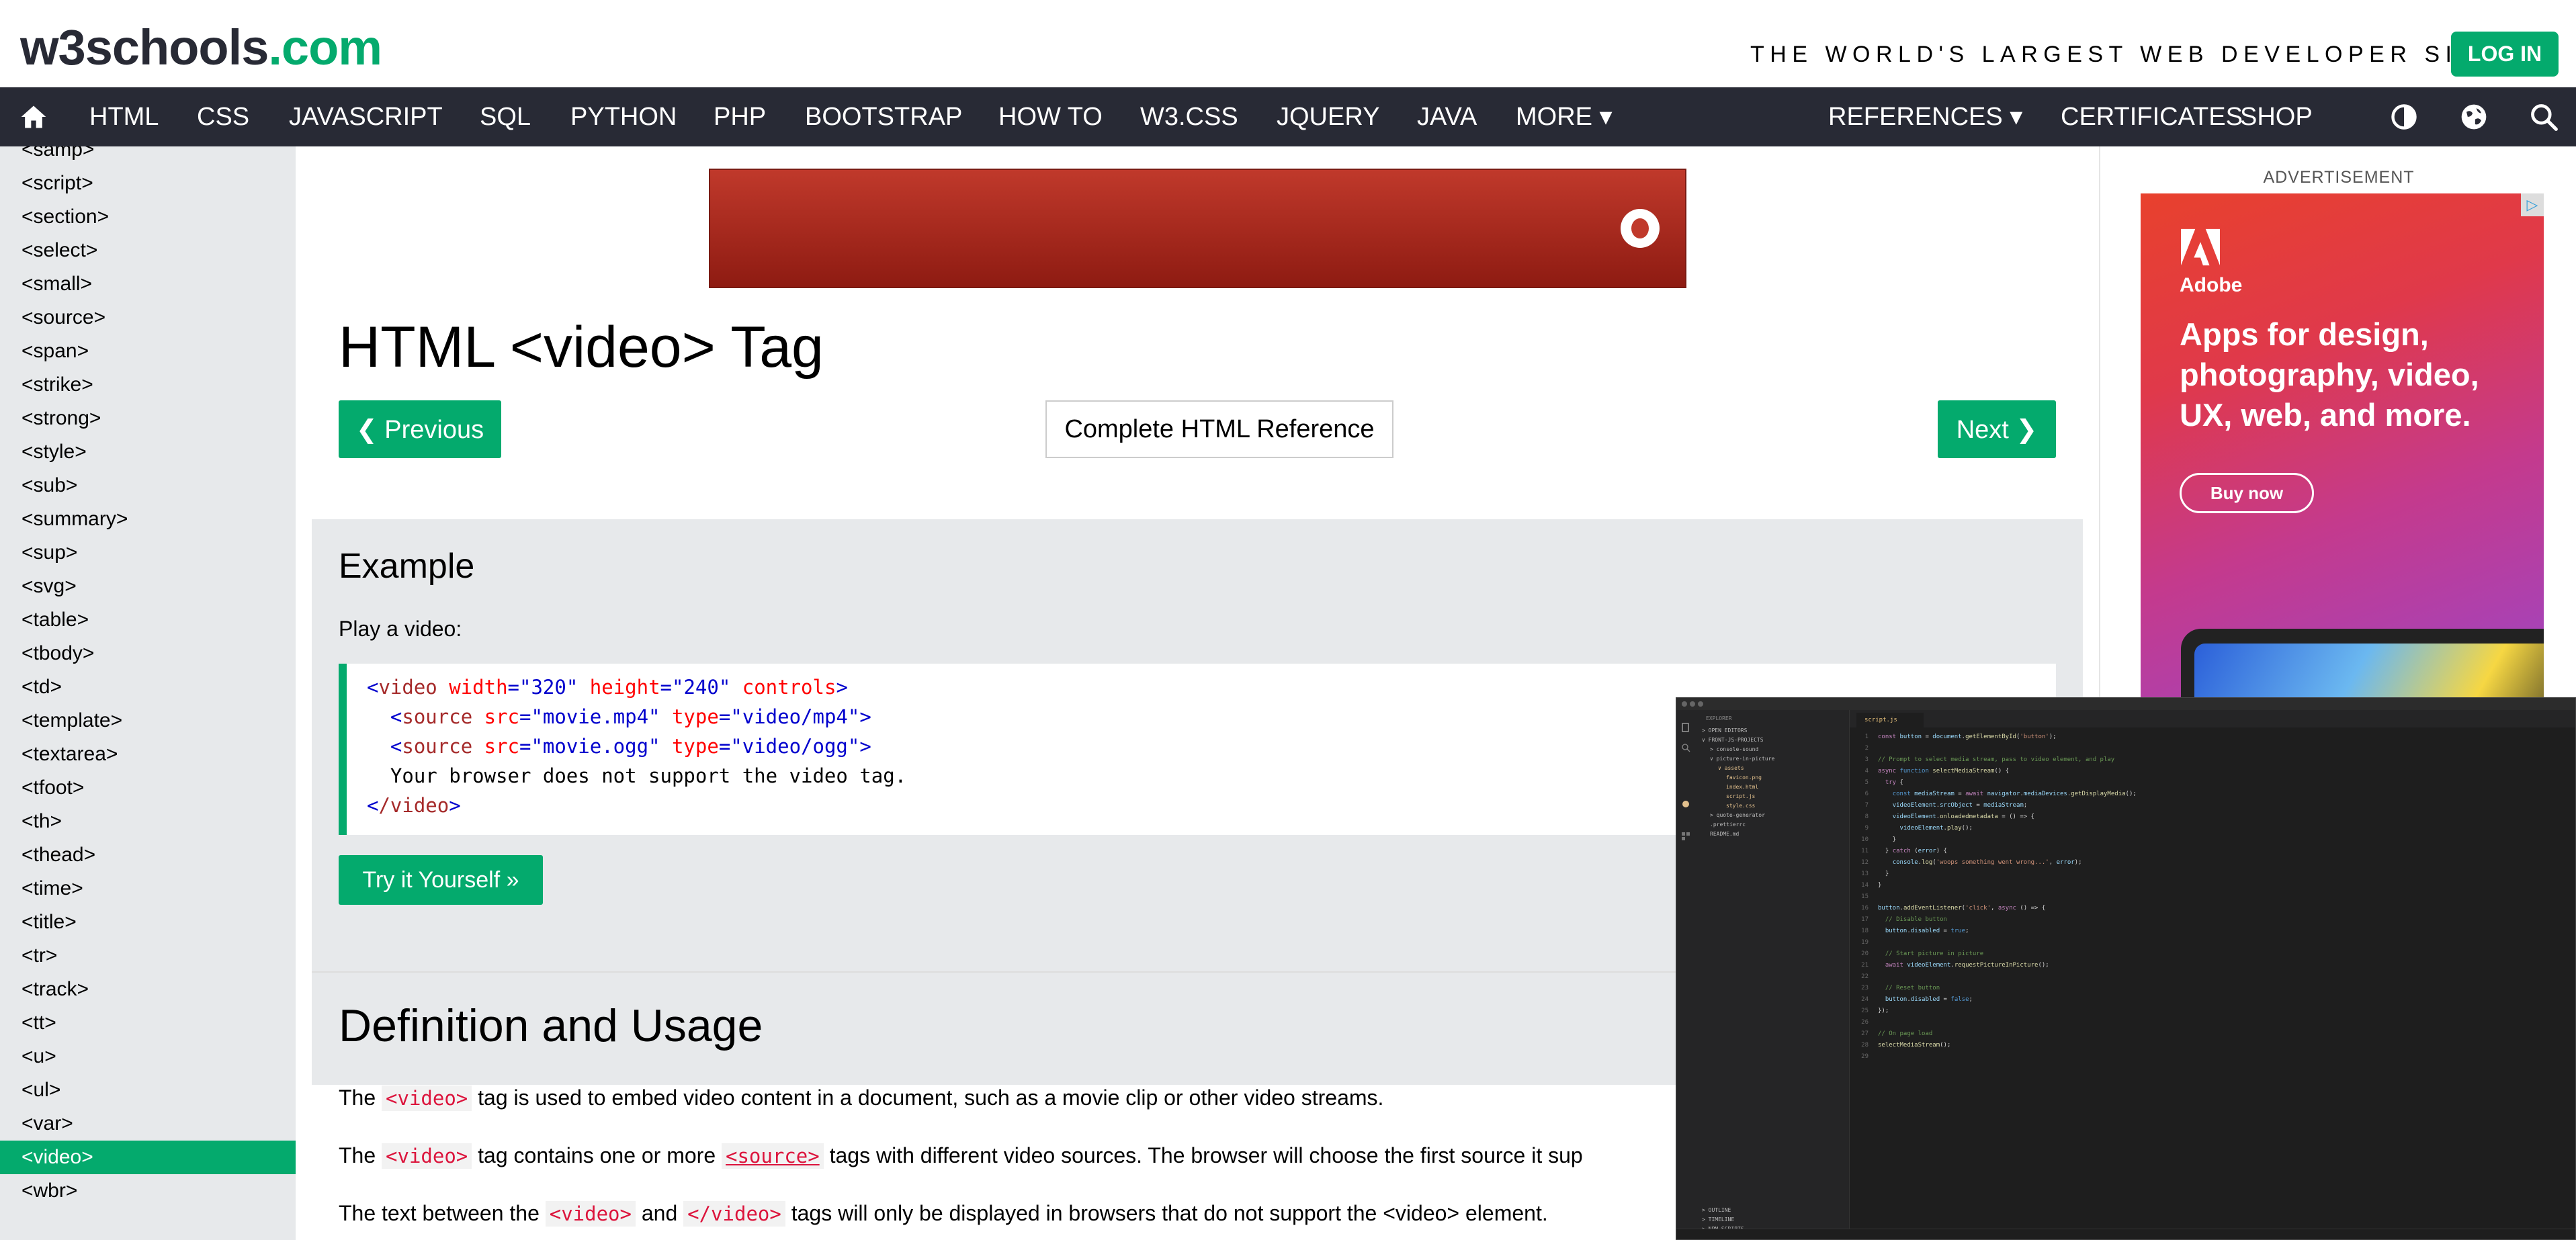  Describe the element at coordinates (740, 116) in the screenshot. I see `nav-php: PHP` at that location.